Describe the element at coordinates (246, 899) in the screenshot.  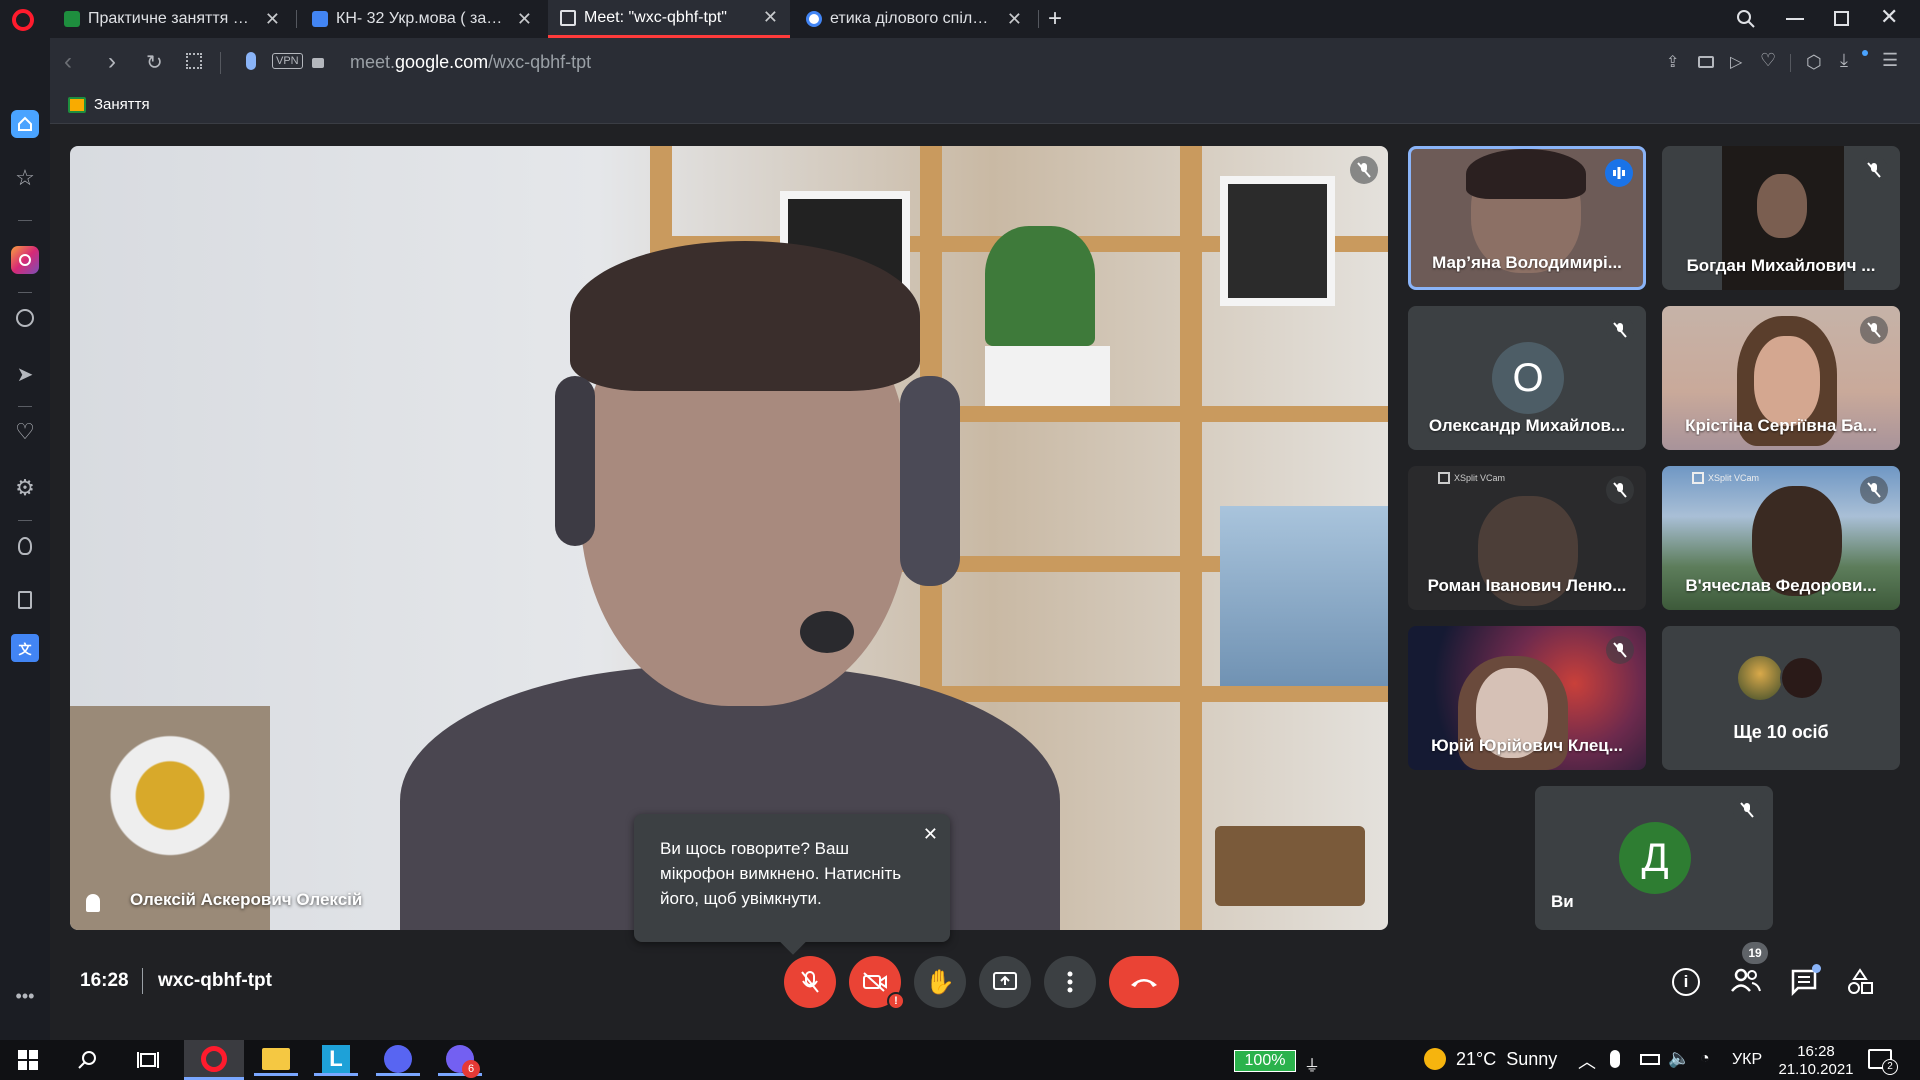
I see `main-speaker-name: Олексій Аскерович Олексій` at that location.